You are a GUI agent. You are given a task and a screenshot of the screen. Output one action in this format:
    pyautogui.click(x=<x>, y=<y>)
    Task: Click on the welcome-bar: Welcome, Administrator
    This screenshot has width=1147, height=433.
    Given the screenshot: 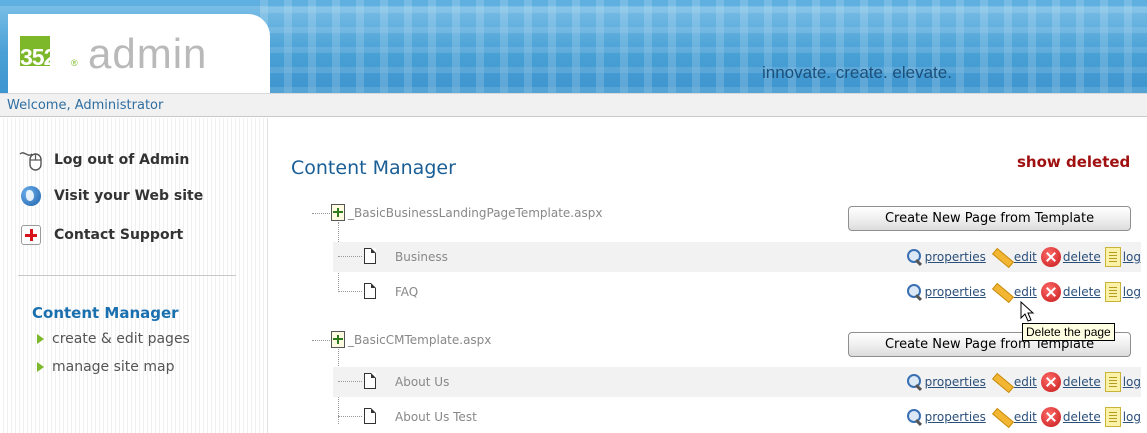 What is the action you would take?
    pyautogui.click(x=573, y=105)
    